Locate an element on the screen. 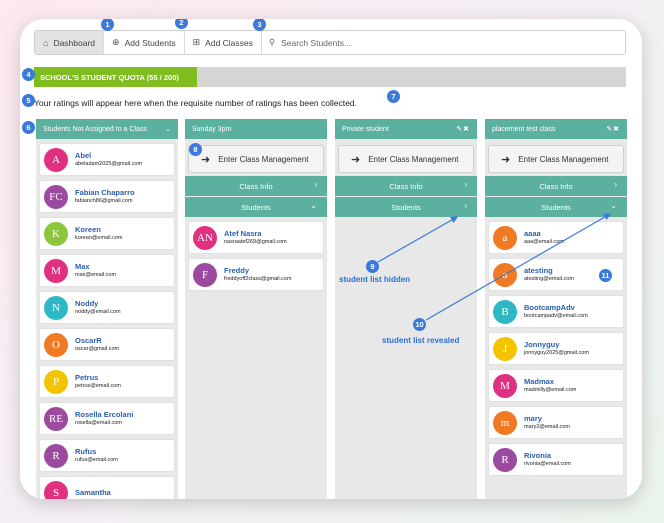 The image size is (664, 523). grid-icon: ⊞ is located at coordinates (196, 42).